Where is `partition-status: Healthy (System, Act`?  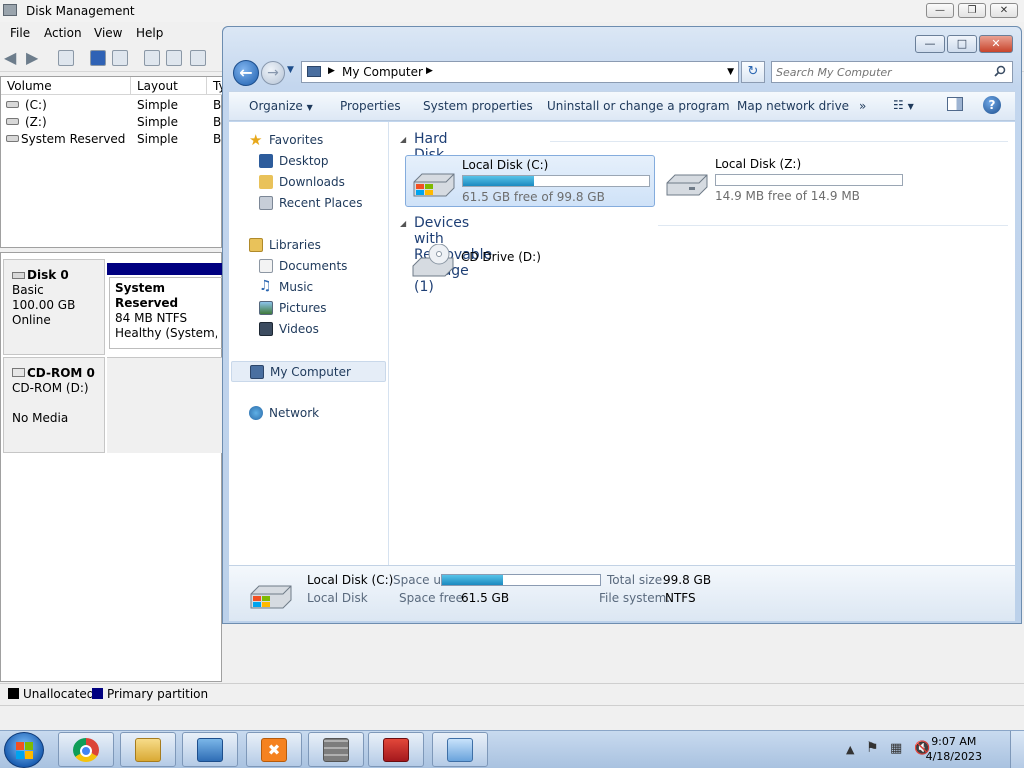 partition-status: Healthy (System, Act is located at coordinates (166, 333).